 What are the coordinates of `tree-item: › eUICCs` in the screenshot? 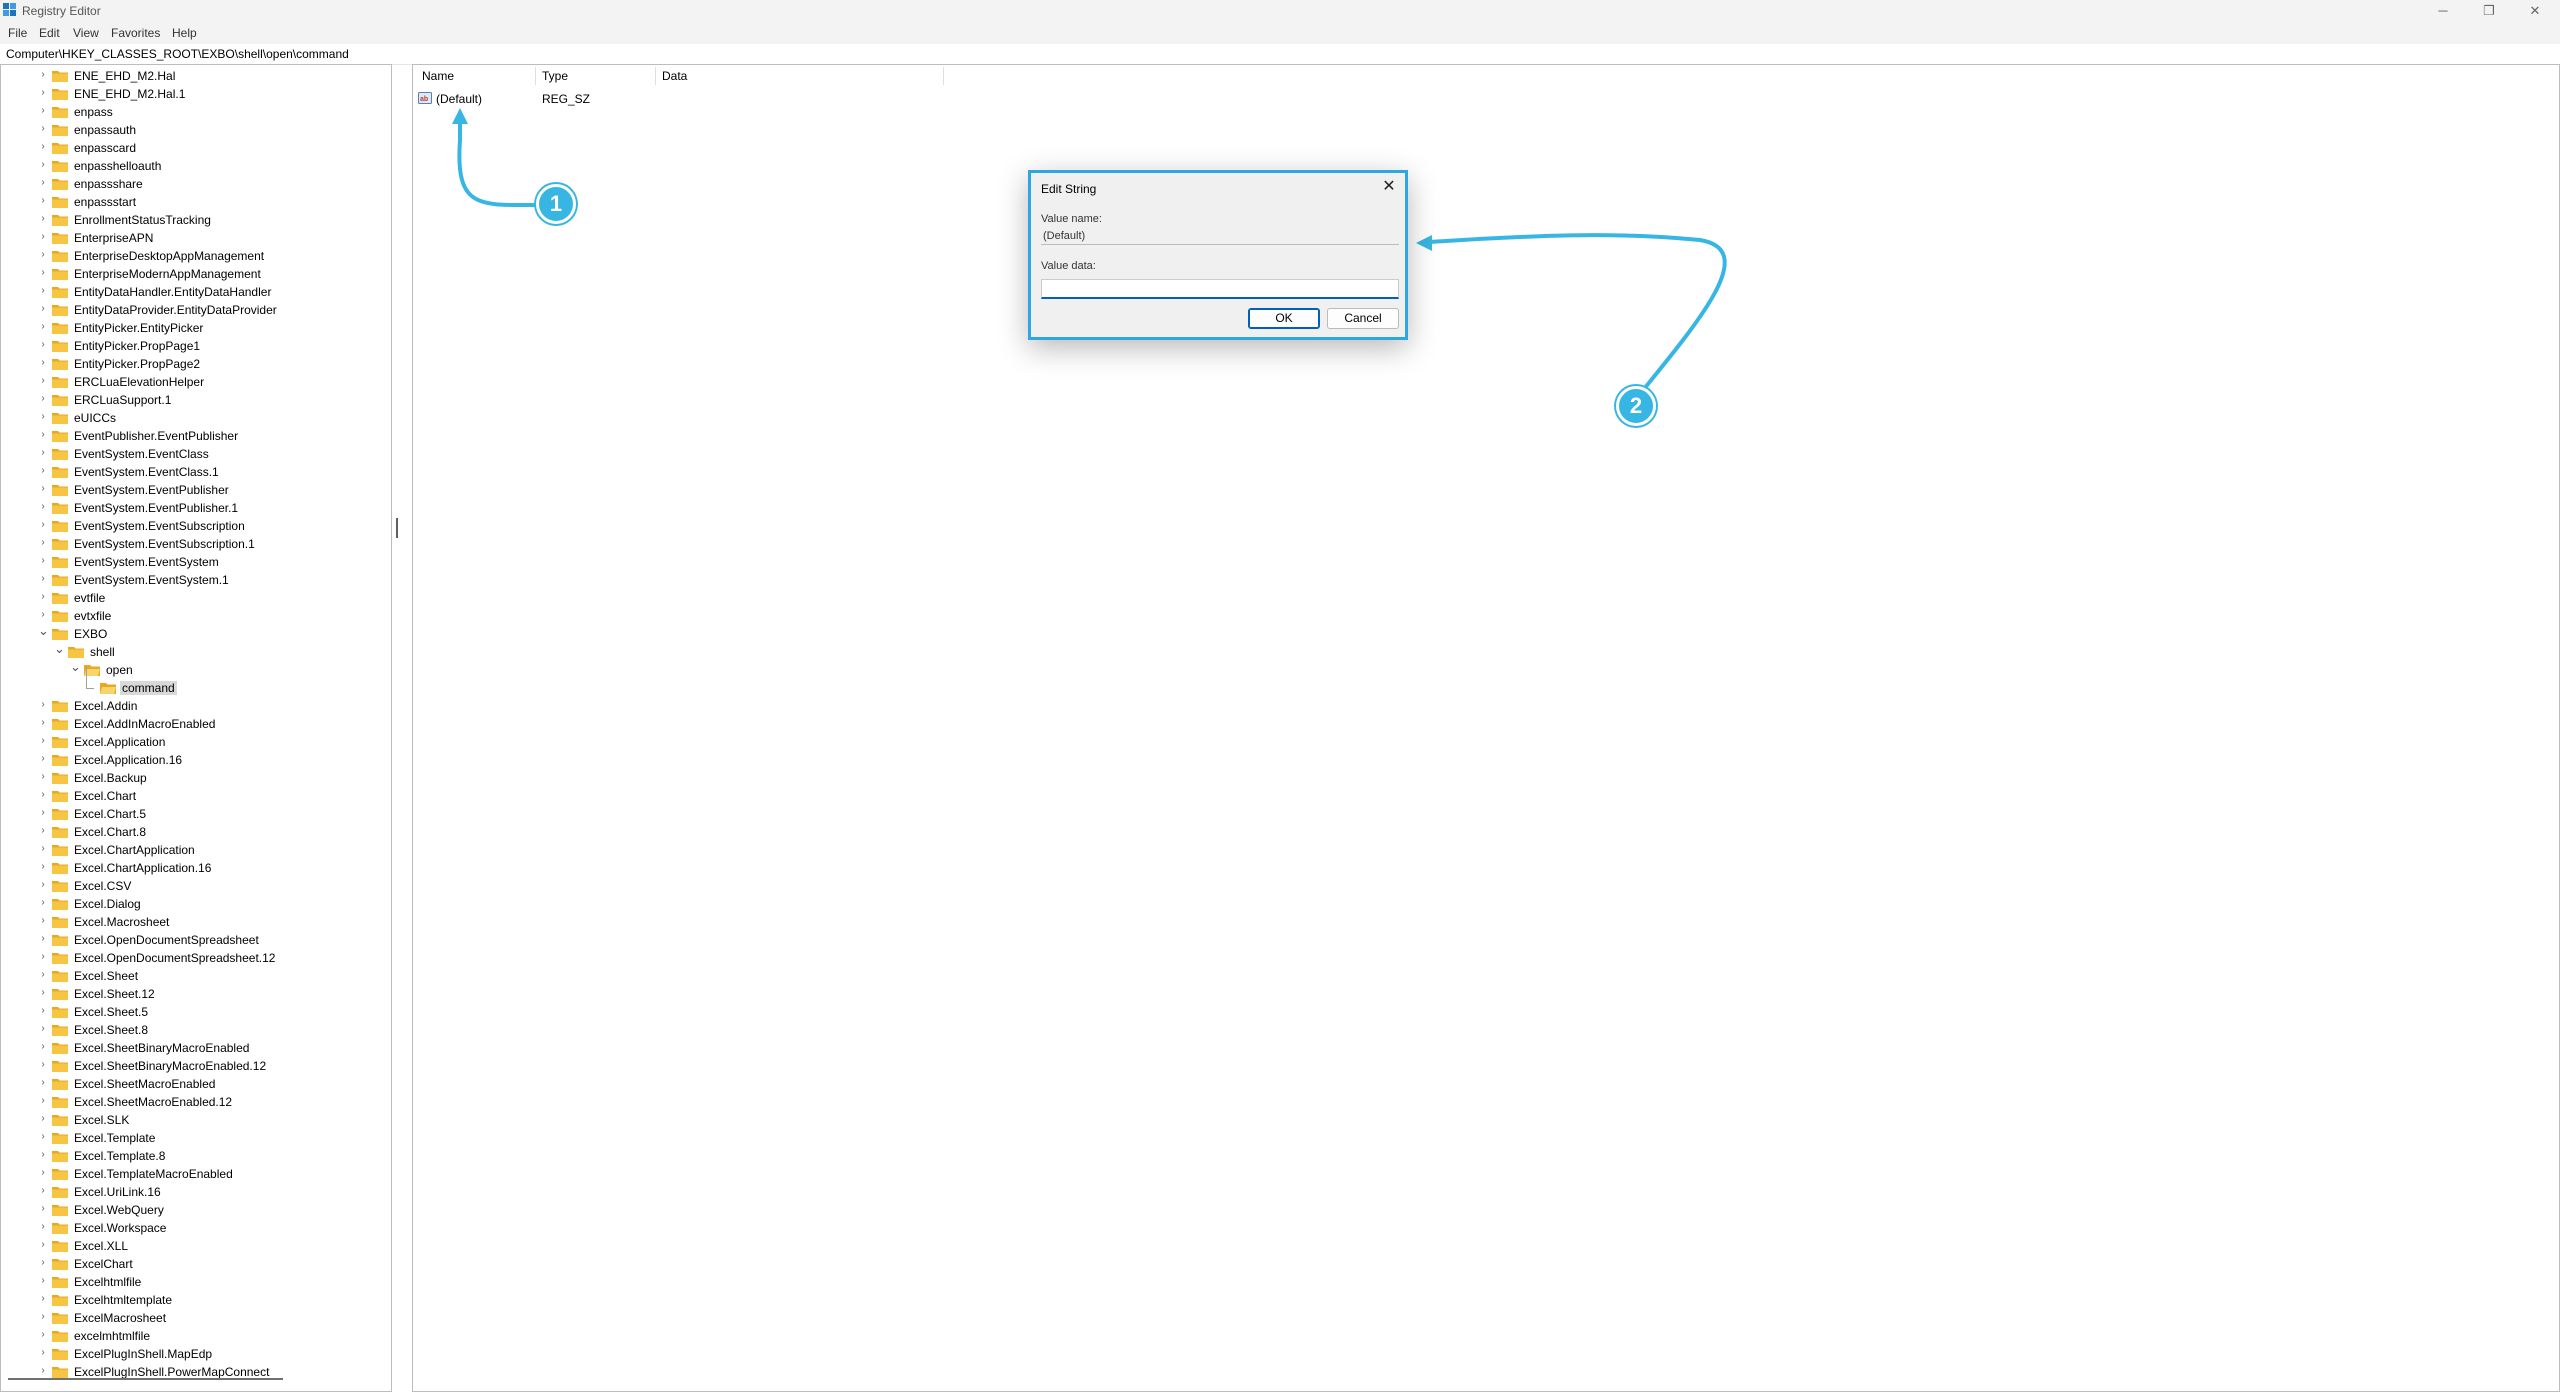 It's located at (196, 418).